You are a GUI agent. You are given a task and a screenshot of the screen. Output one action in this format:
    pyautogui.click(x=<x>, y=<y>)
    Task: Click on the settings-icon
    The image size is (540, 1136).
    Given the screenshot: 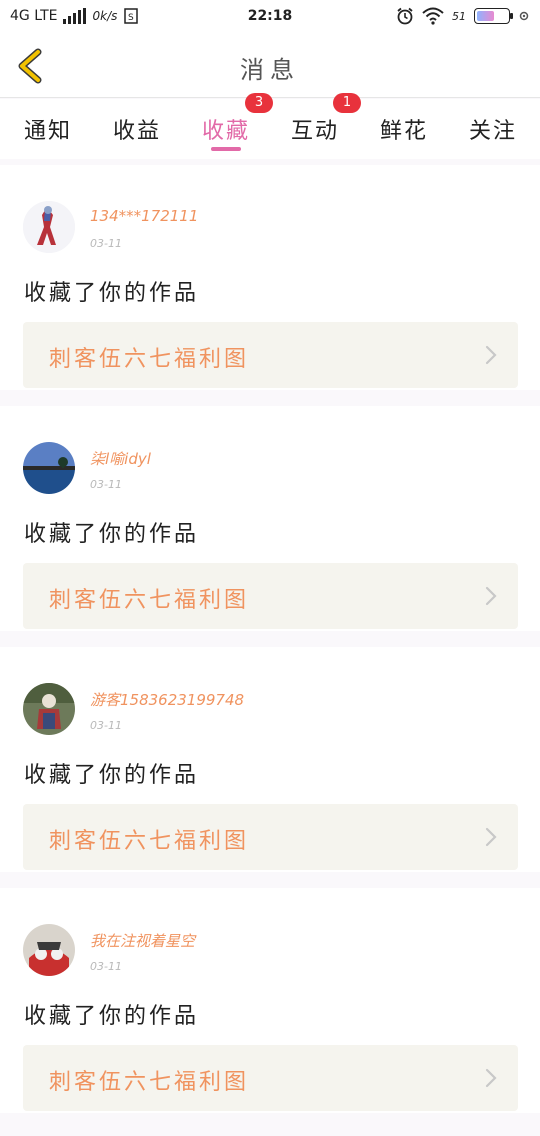 What is the action you would take?
    pyautogui.click(x=524, y=16)
    